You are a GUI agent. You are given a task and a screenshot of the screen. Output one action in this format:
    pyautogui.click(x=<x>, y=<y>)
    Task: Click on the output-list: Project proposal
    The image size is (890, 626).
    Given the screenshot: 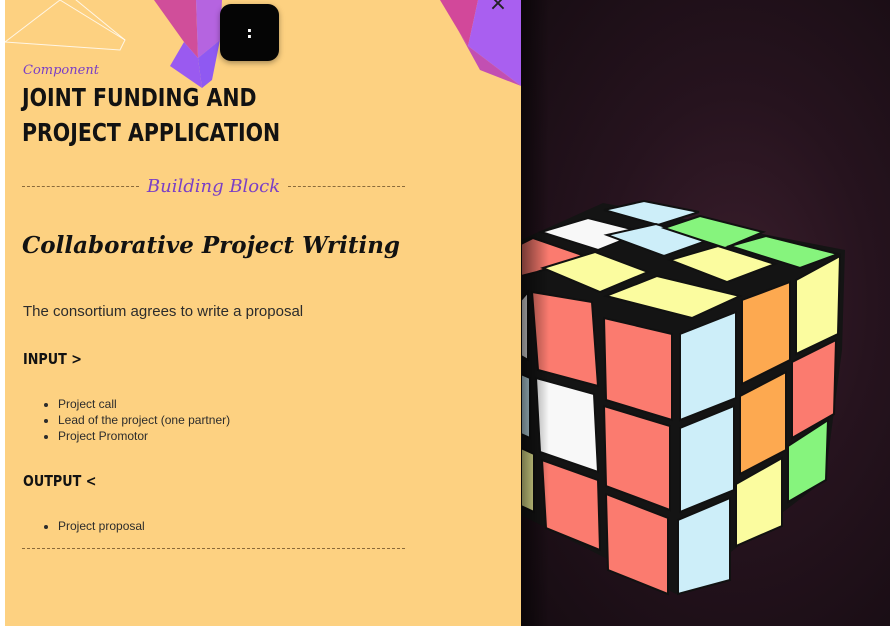 What is the action you would take?
    pyautogui.click(x=92, y=526)
    